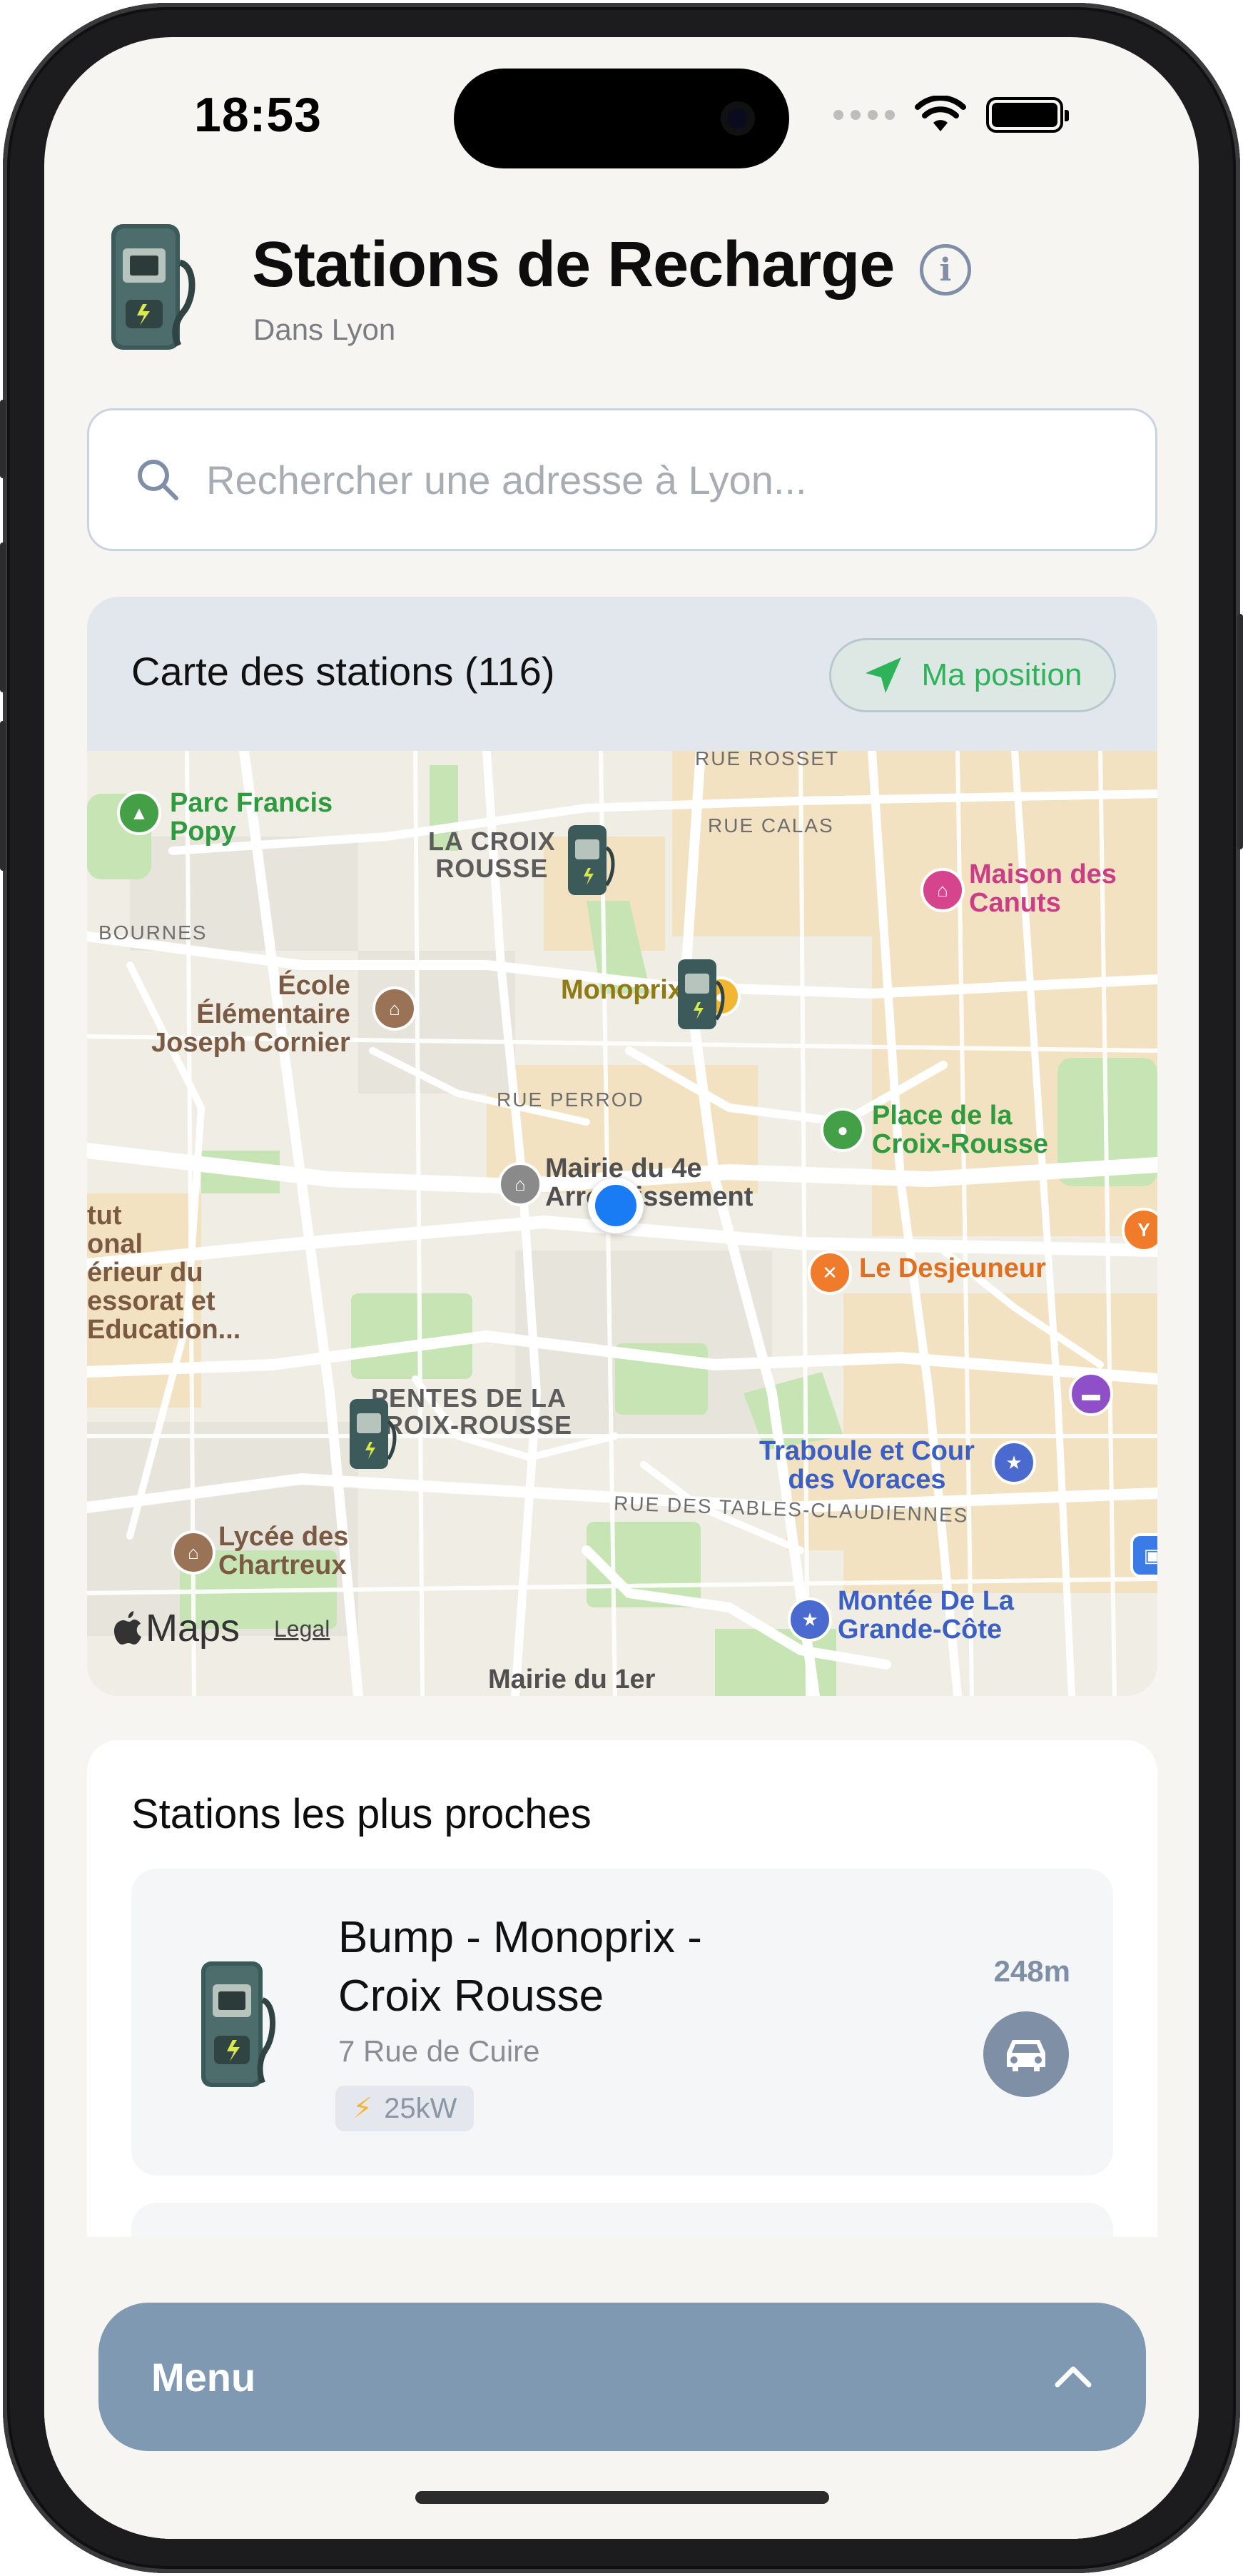 The width and height of the screenshot is (1243, 2576). Describe the element at coordinates (616, 1205) in the screenshot. I see `user-location-dot` at that location.